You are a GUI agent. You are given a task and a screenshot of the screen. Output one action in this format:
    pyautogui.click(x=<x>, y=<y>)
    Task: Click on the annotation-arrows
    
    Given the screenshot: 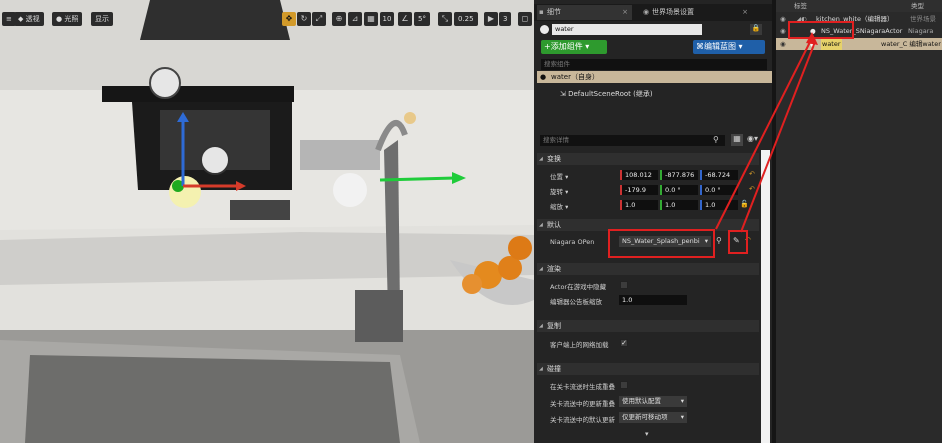 What is the action you would take?
    pyautogui.click(x=766, y=132)
    